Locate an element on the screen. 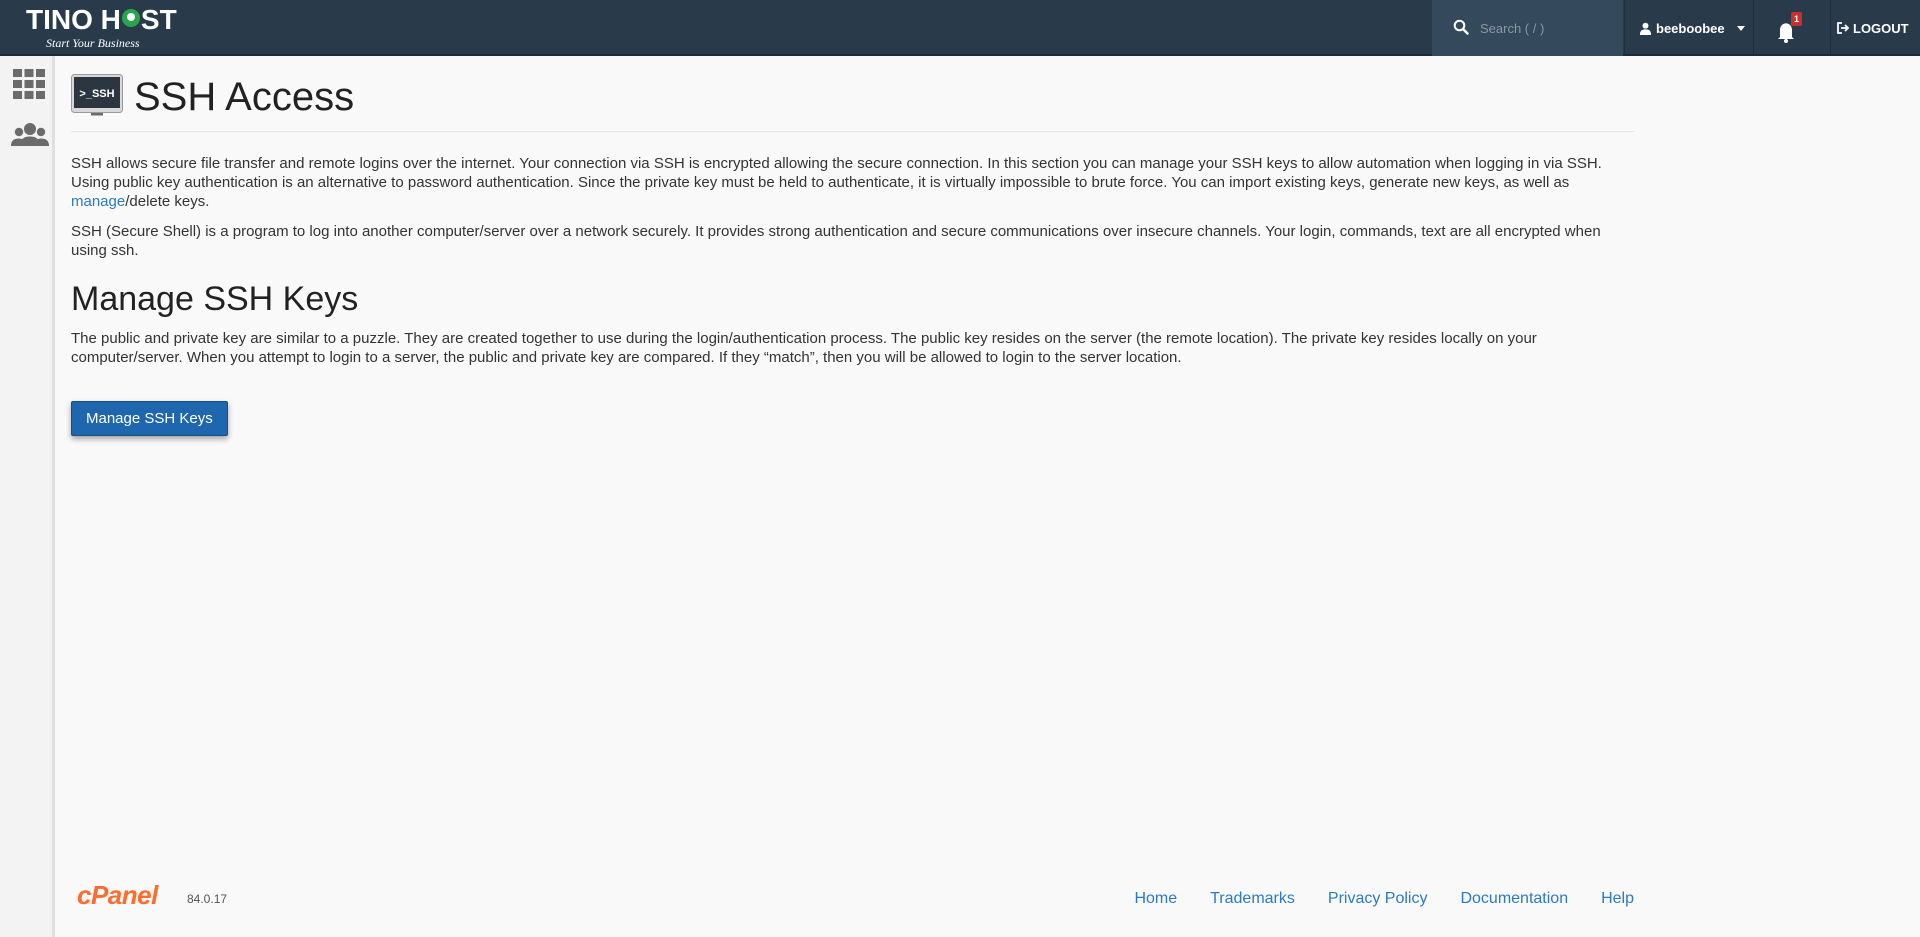 The height and width of the screenshot is (937, 1920). brand-name: TINO H ST is located at coordinates (101, 19).